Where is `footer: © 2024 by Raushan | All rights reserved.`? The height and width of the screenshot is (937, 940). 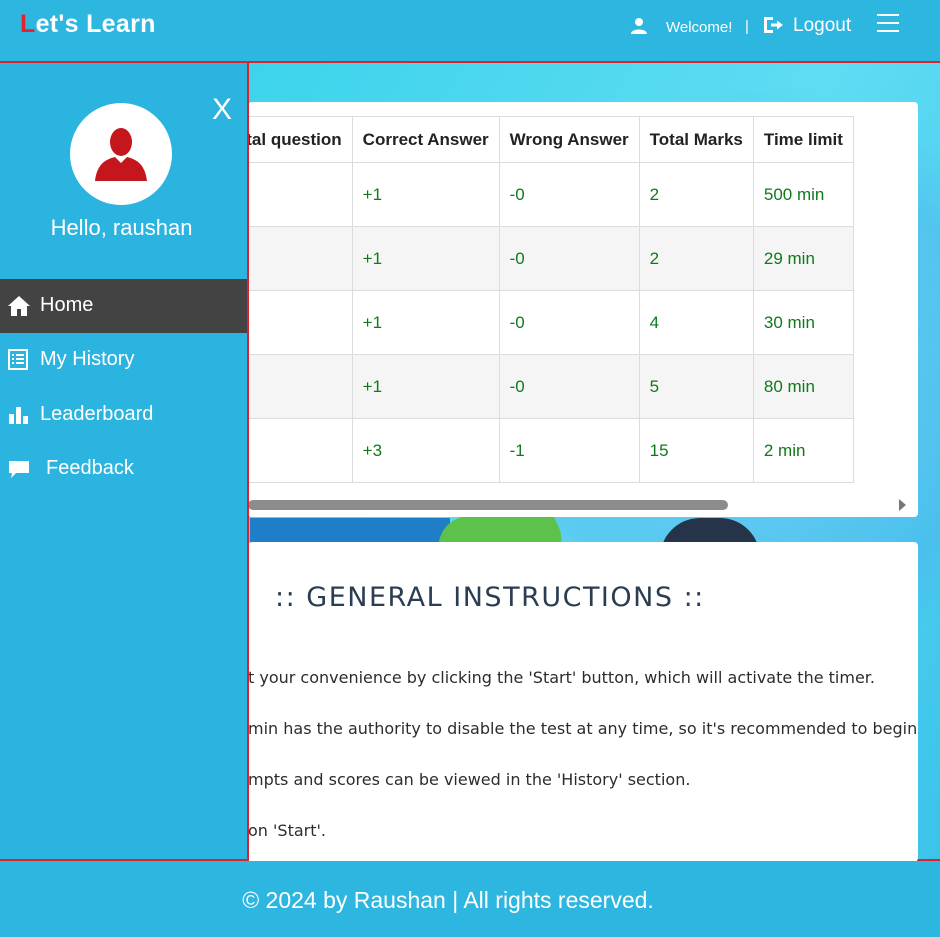 footer: © 2024 by Raushan | All rights reserved. is located at coordinates (470, 899).